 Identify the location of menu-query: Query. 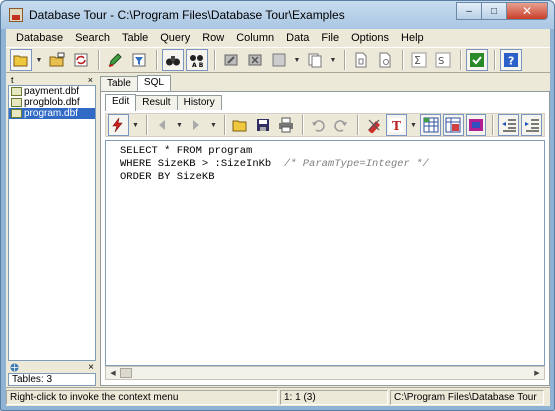
(175, 38).